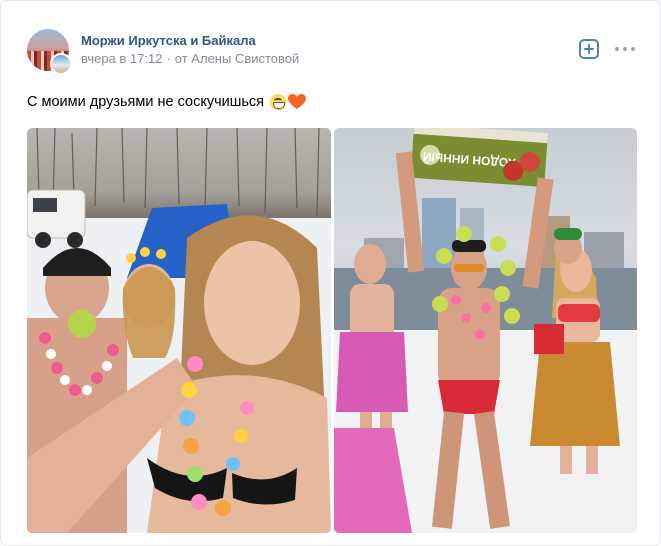 This screenshot has height=546, width=661. I want to click on group-name-link: Моржи Иркутска и Байкала, so click(168, 40).